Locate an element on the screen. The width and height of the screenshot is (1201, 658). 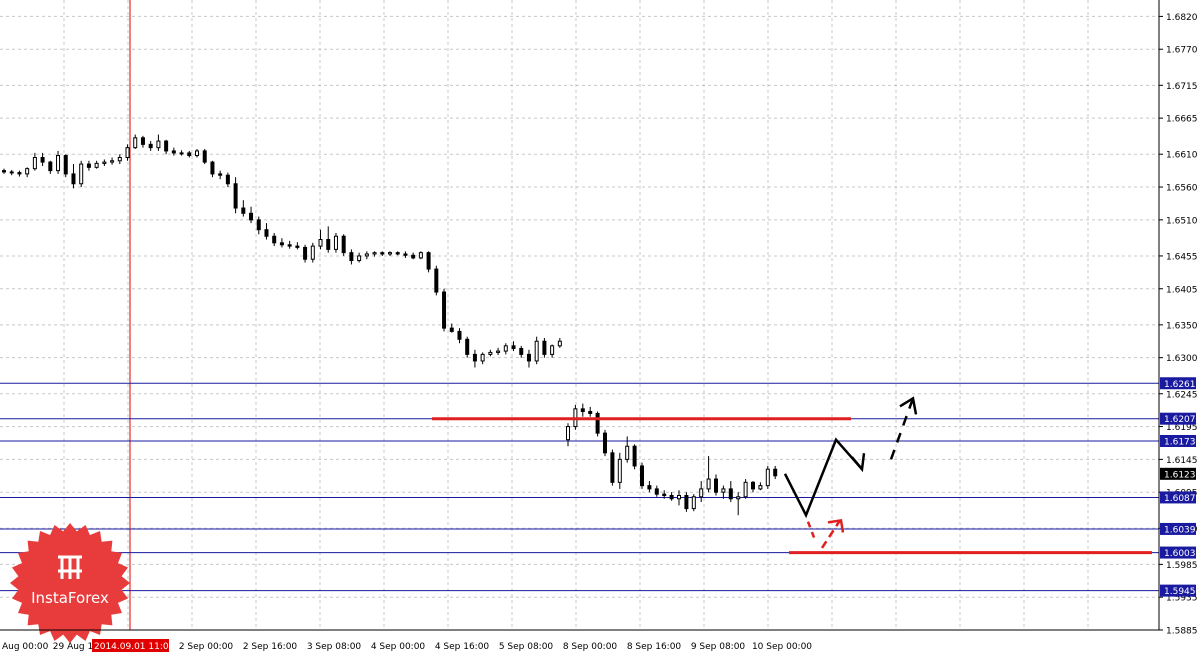
x-tick-label: 10 Sep 00:00 is located at coordinates (782, 647).